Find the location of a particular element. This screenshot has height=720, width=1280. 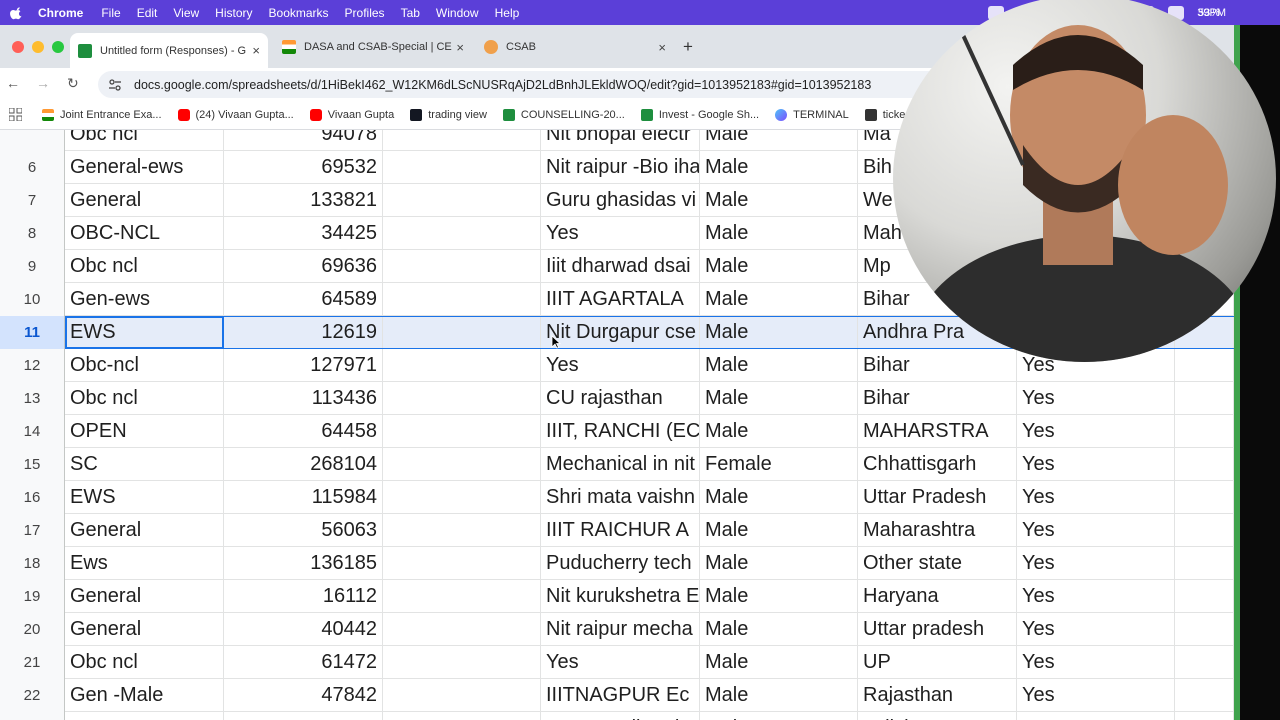

cell-d: IIITNAGPUR Ec is located at coordinates (620, 695).